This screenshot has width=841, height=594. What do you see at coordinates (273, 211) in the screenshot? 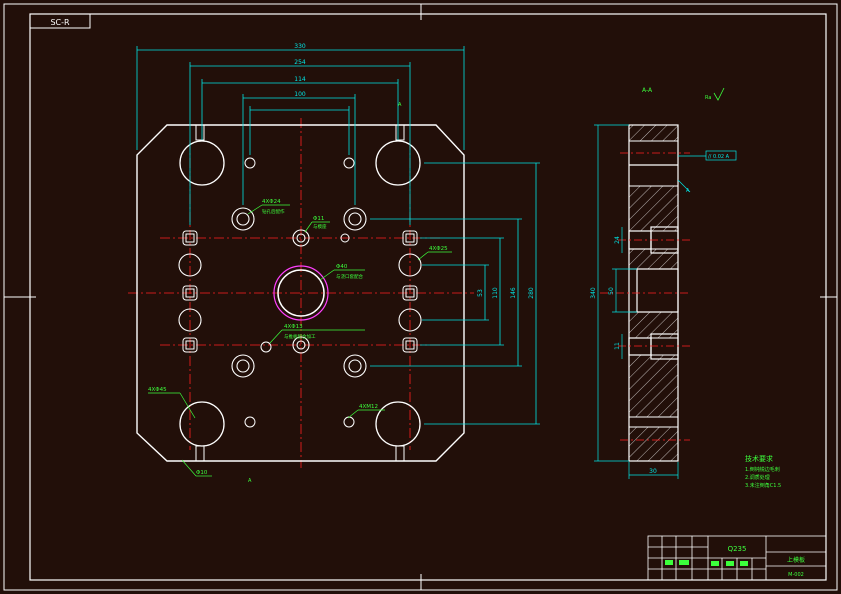
I see `callout-4x24-note: 钻孔后配作` at bounding box center [273, 211].